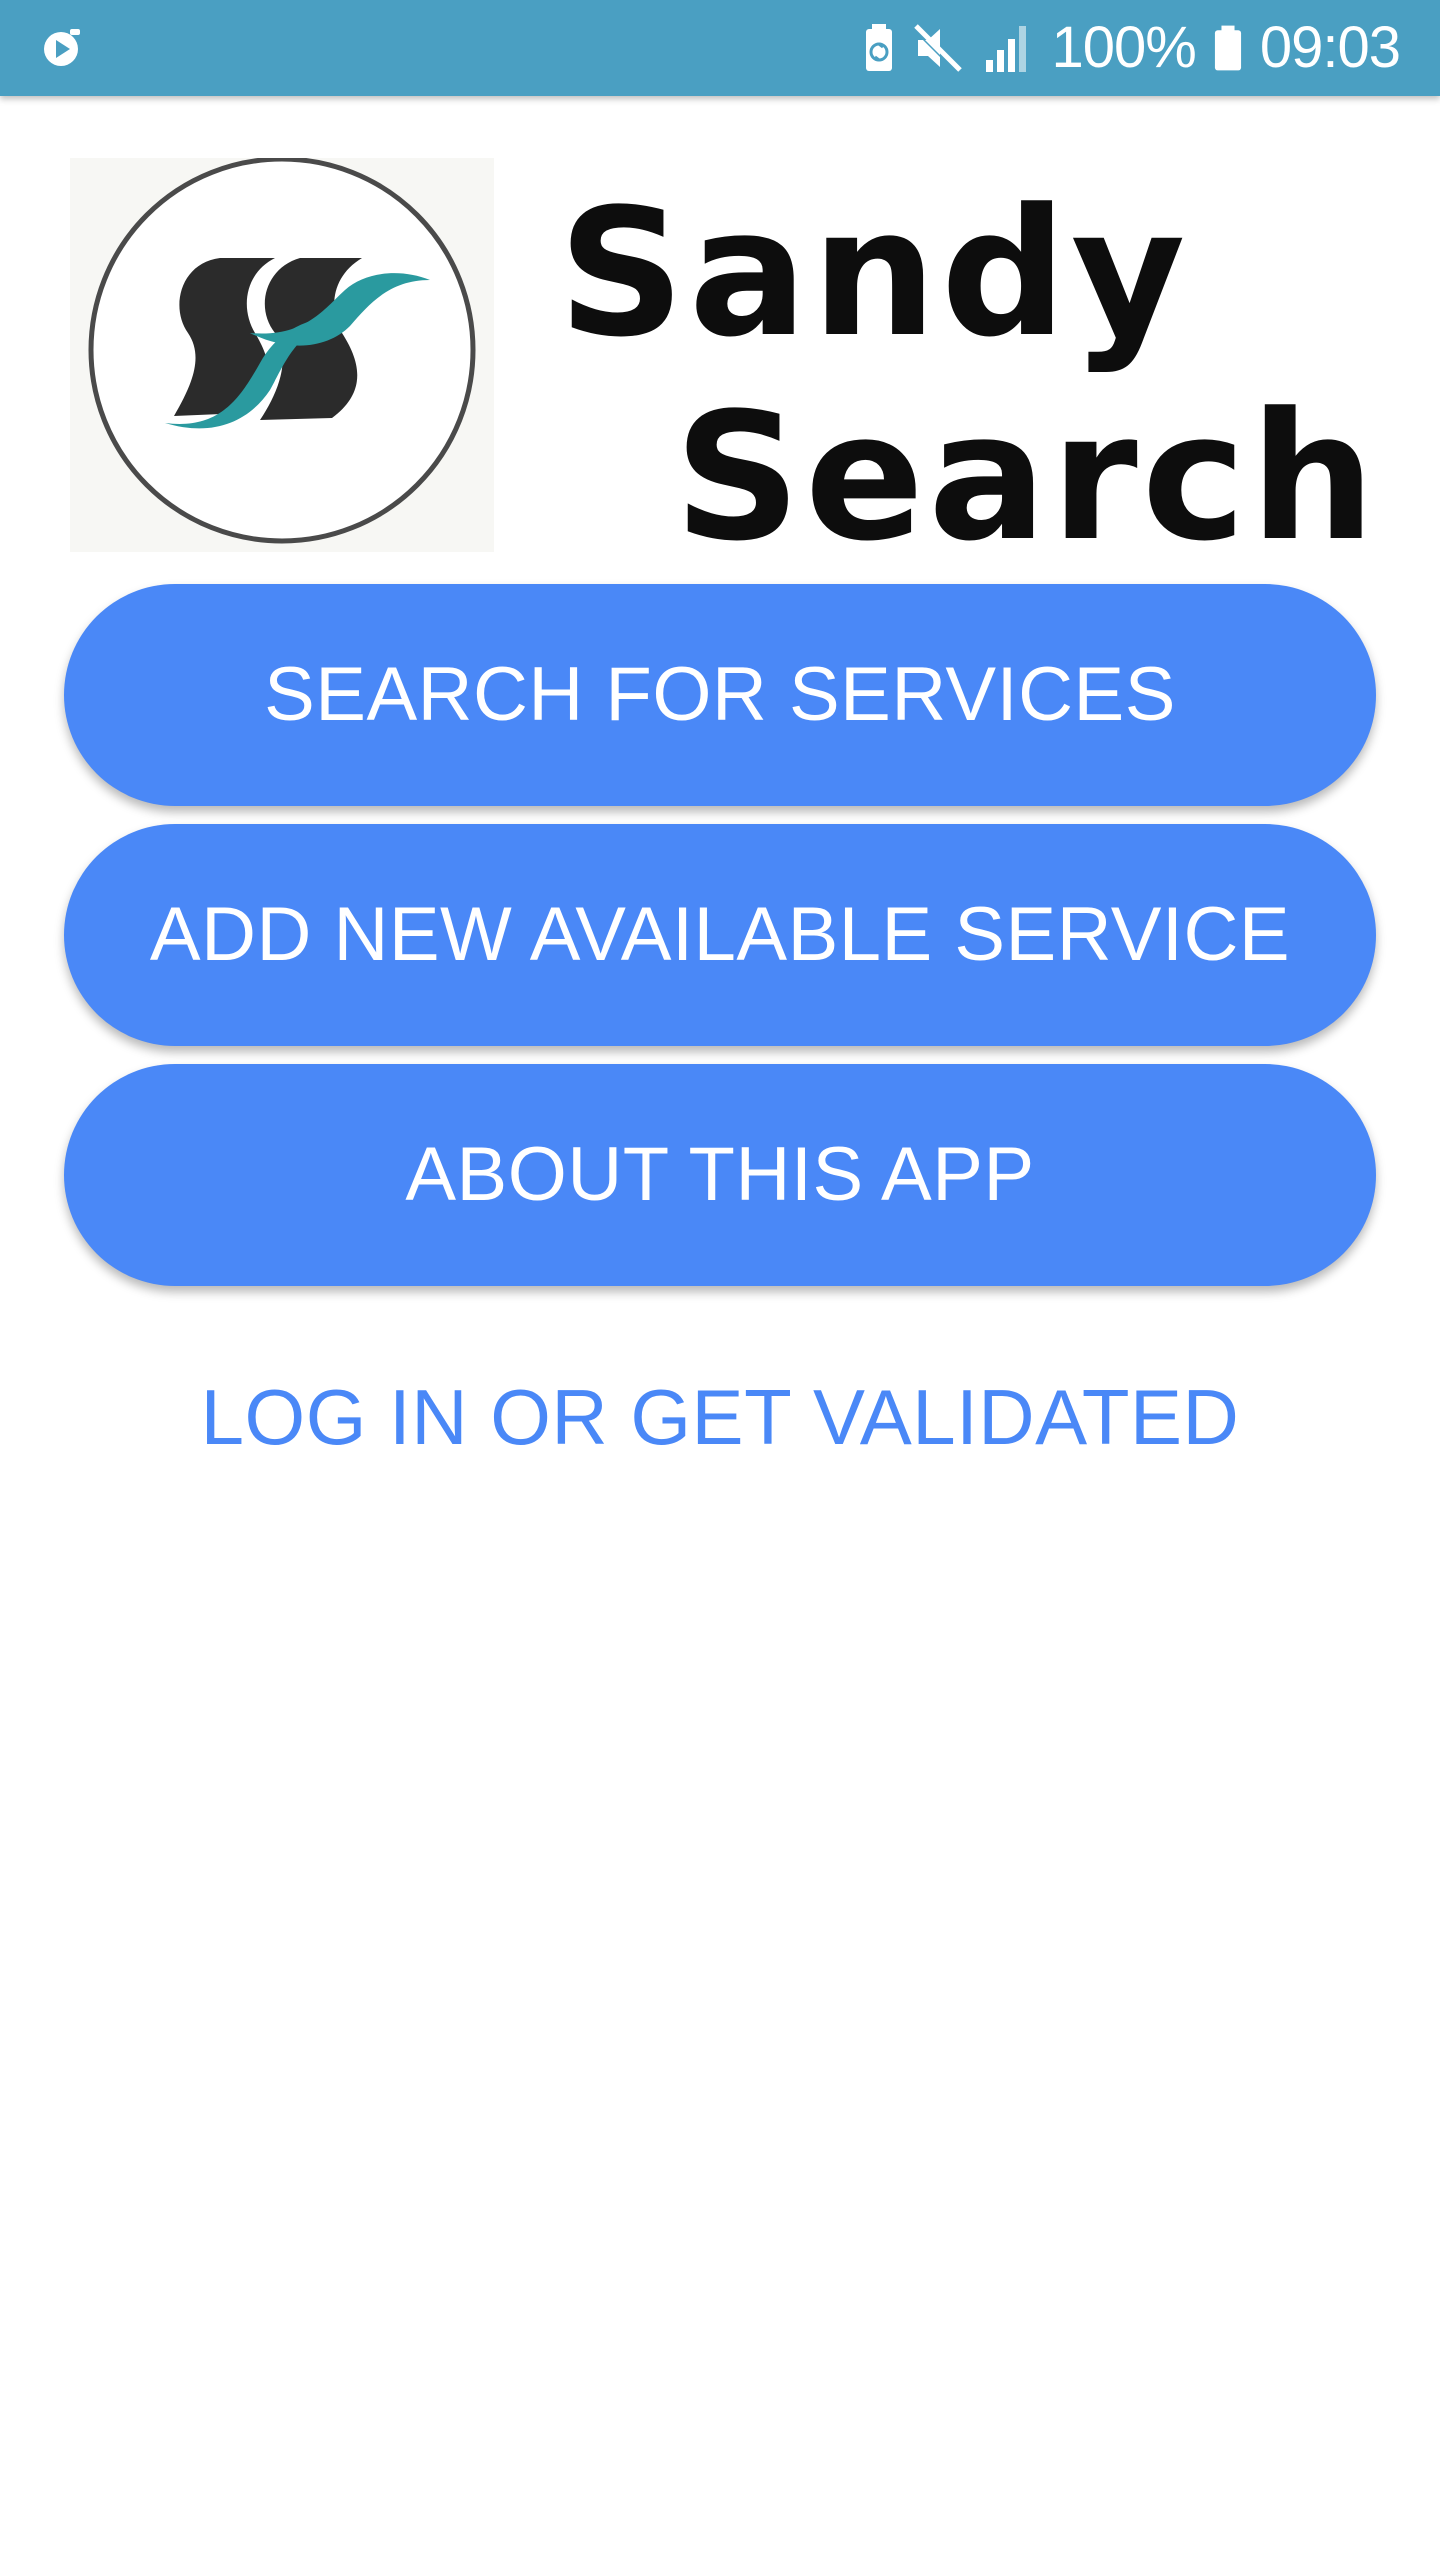 This screenshot has width=1440, height=2560. Describe the element at coordinates (1227, 48) in the screenshot. I see `battery-icon` at that location.